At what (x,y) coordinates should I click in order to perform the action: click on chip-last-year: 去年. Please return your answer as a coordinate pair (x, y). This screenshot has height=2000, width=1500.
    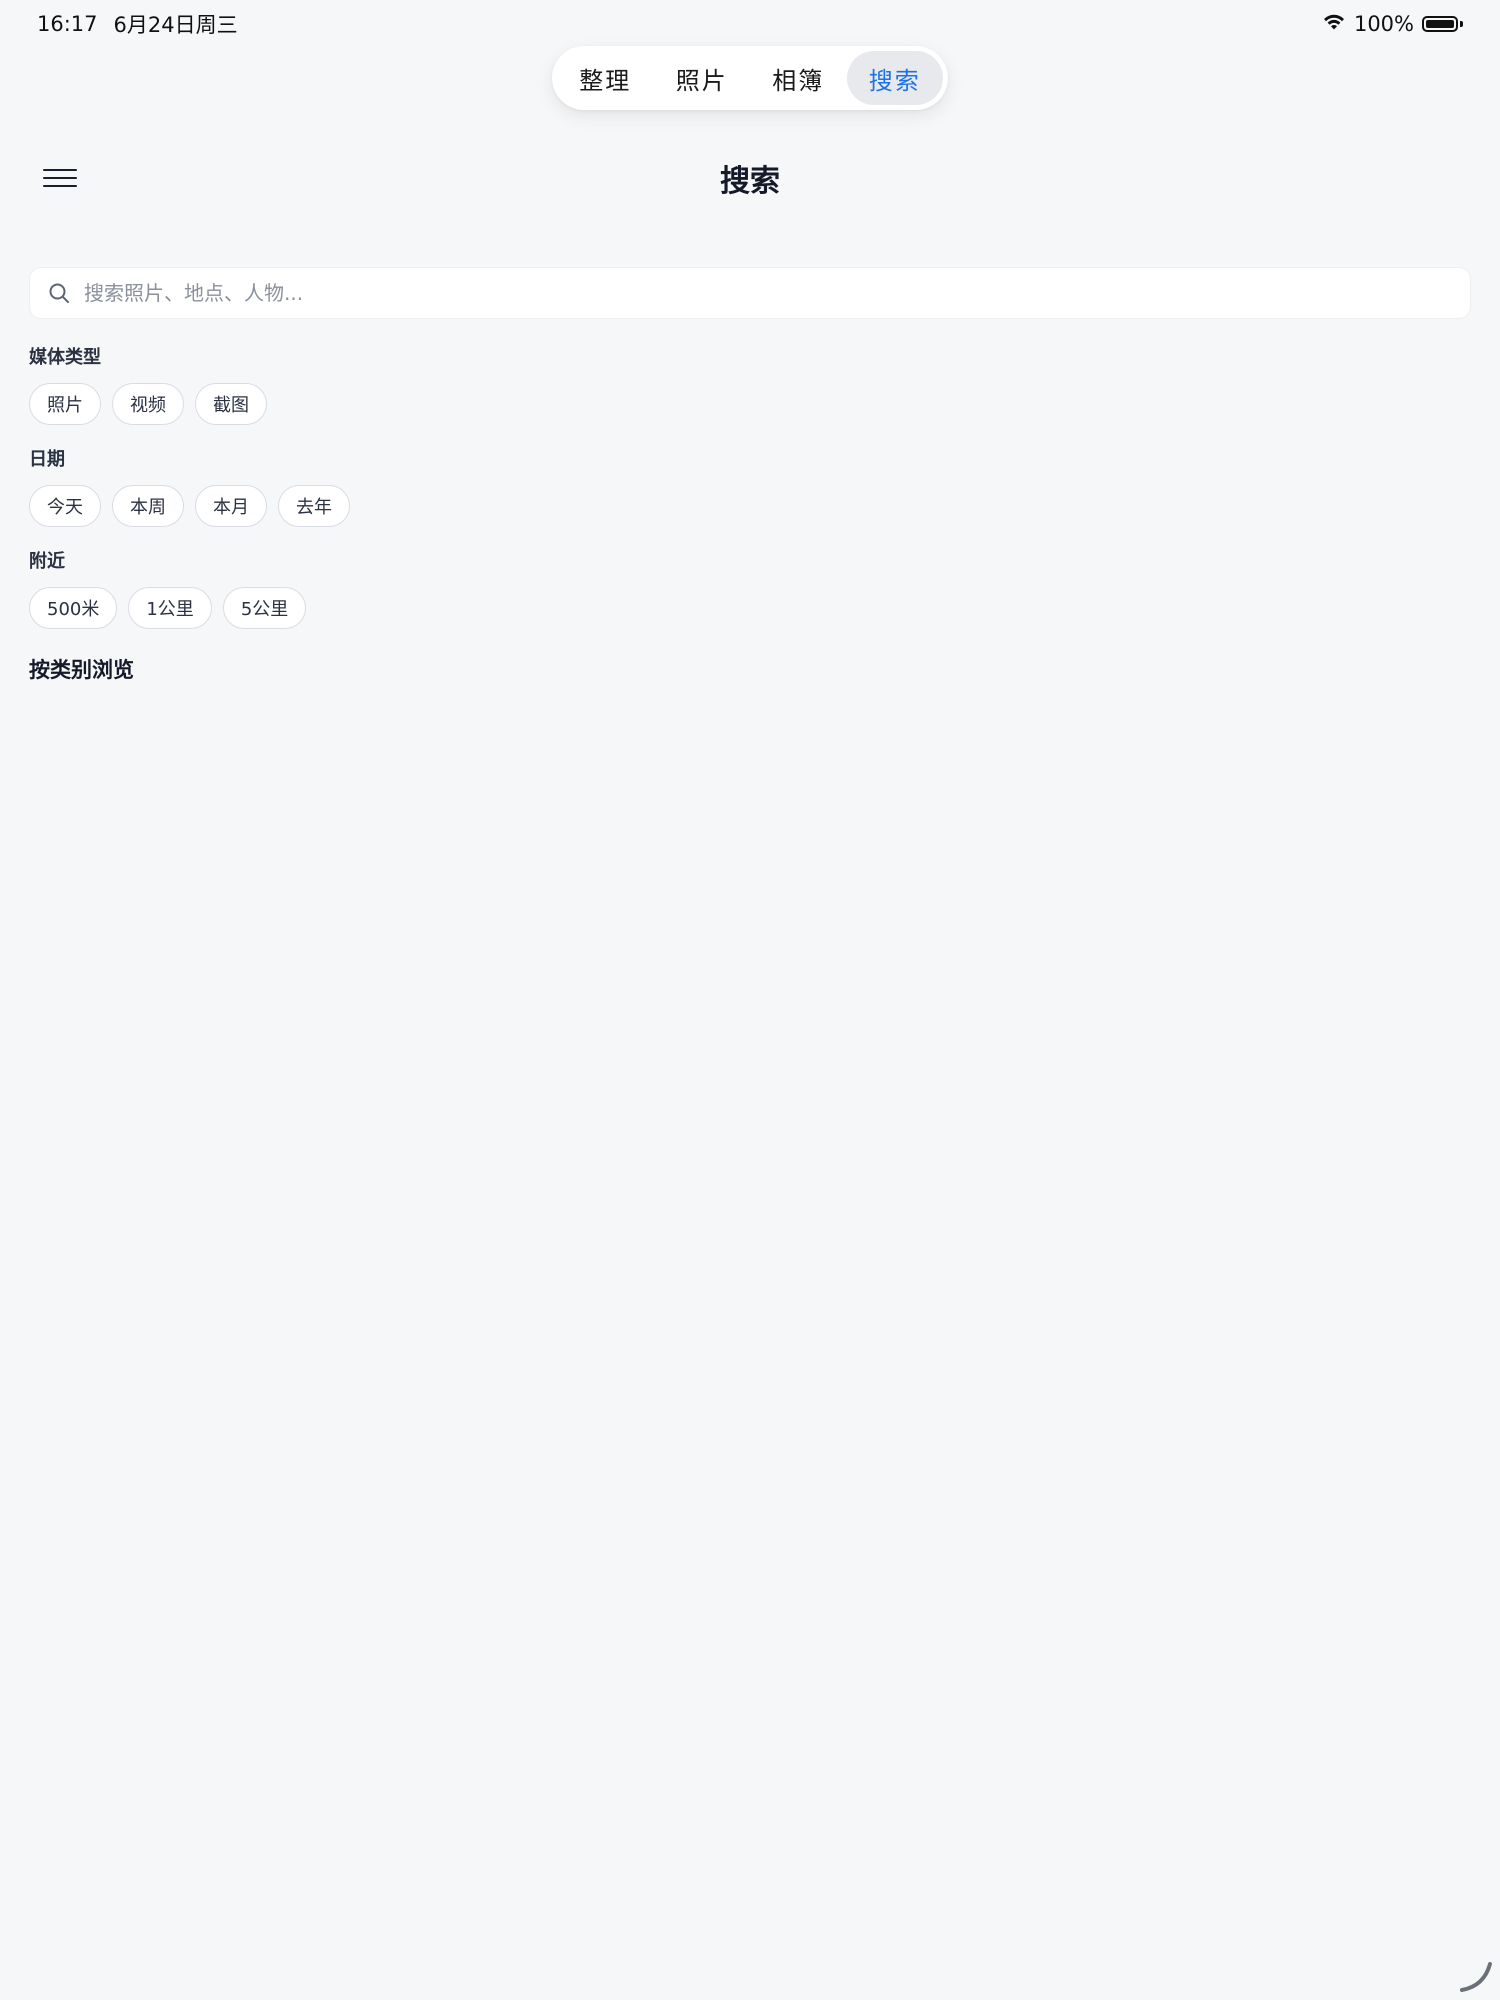
    Looking at the image, I should click on (314, 506).